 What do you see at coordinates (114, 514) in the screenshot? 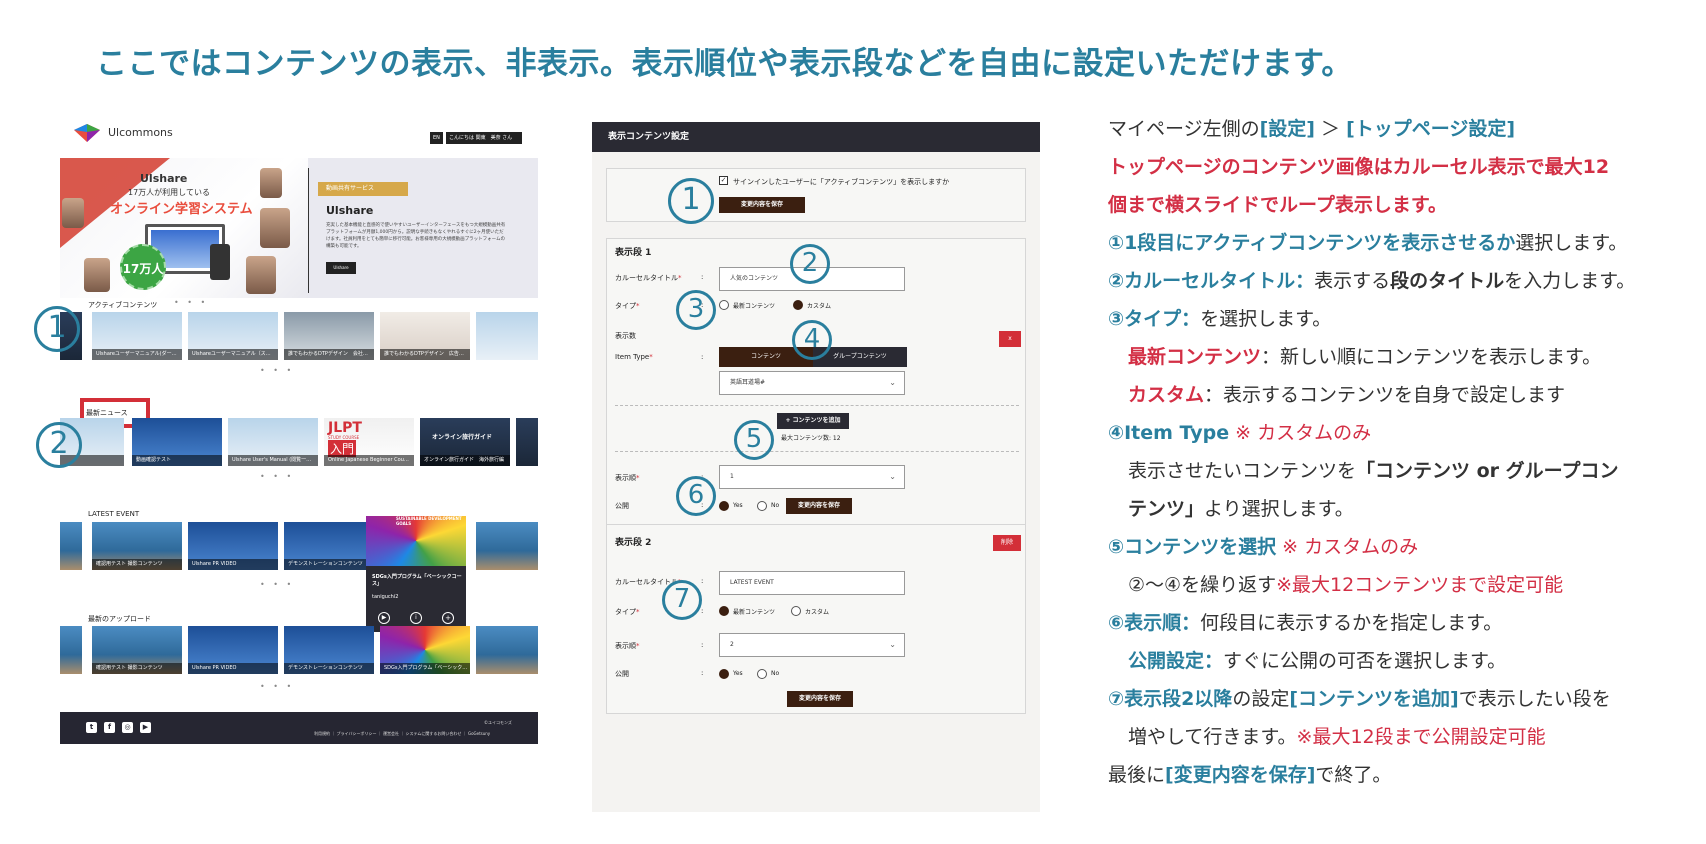
I see `section-title: LATEST EVENT` at bounding box center [114, 514].